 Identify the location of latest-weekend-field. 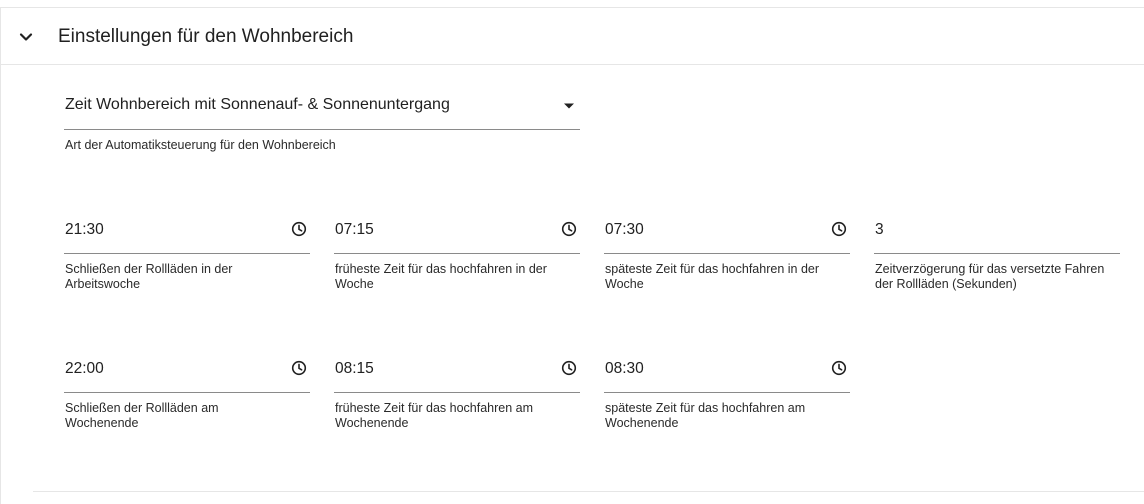
(727, 370).